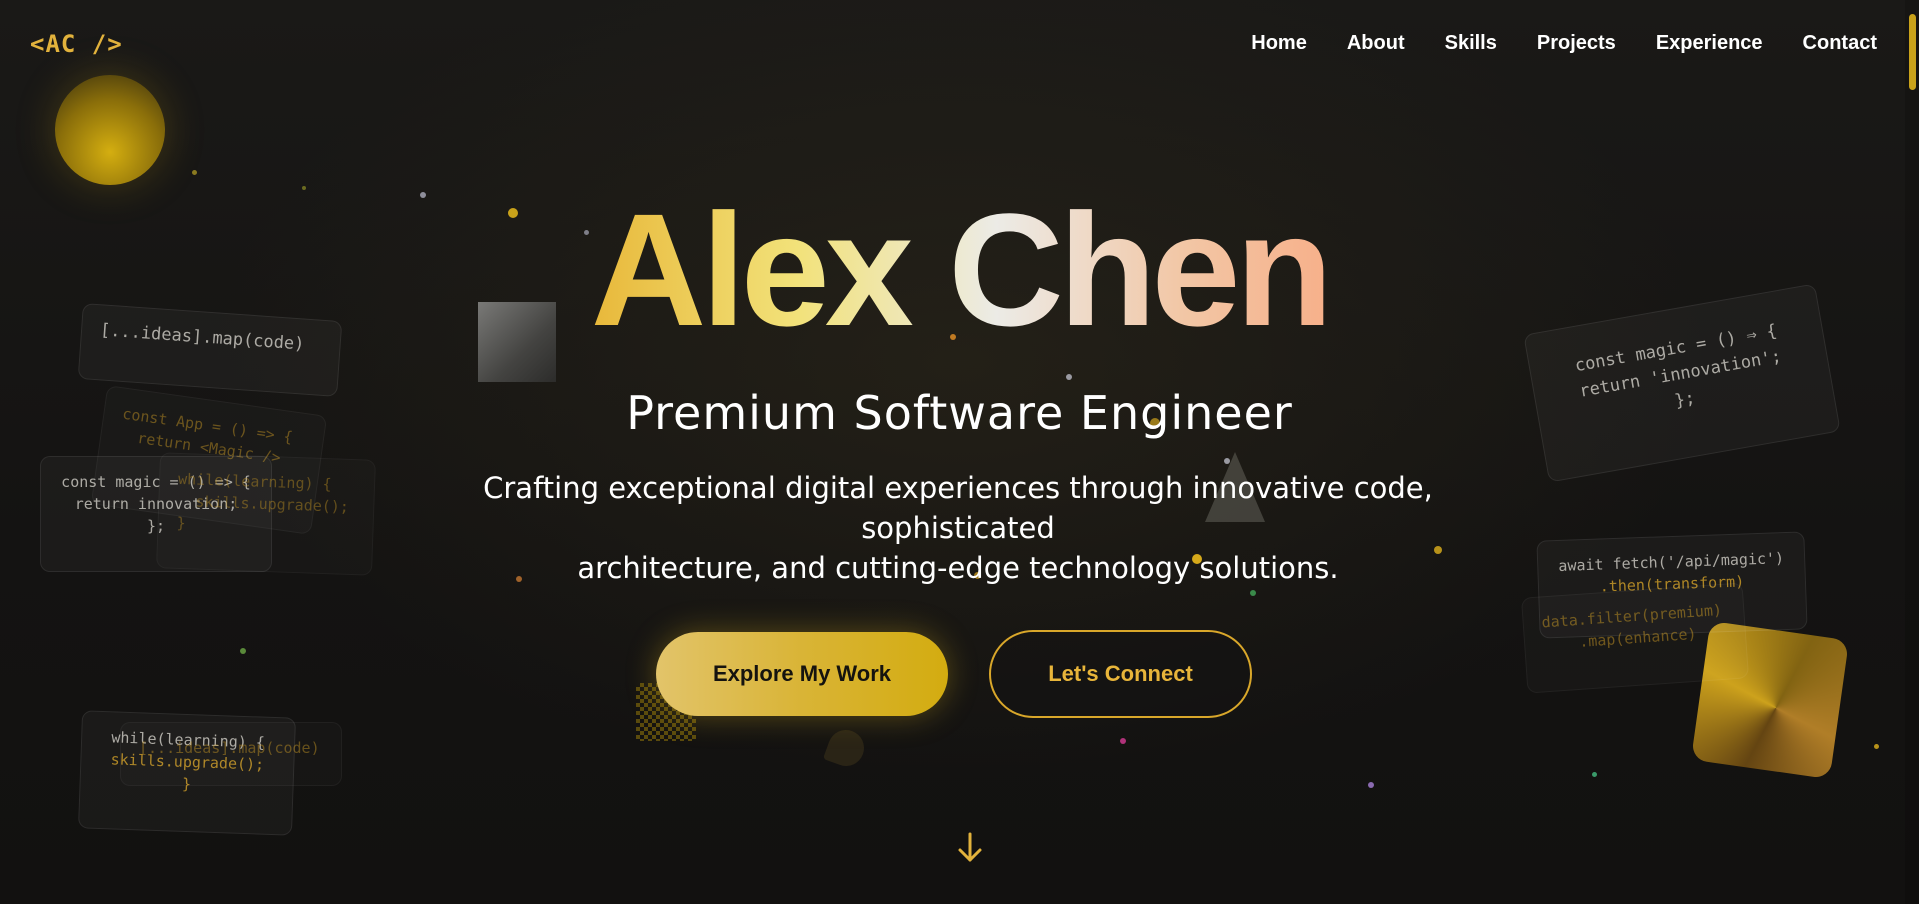 This screenshot has width=1919, height=904. What do you see at coordinates (1912, 52) in the screenshot?
I see `scrollbar-thumb` at bounding box center [1912, 52].